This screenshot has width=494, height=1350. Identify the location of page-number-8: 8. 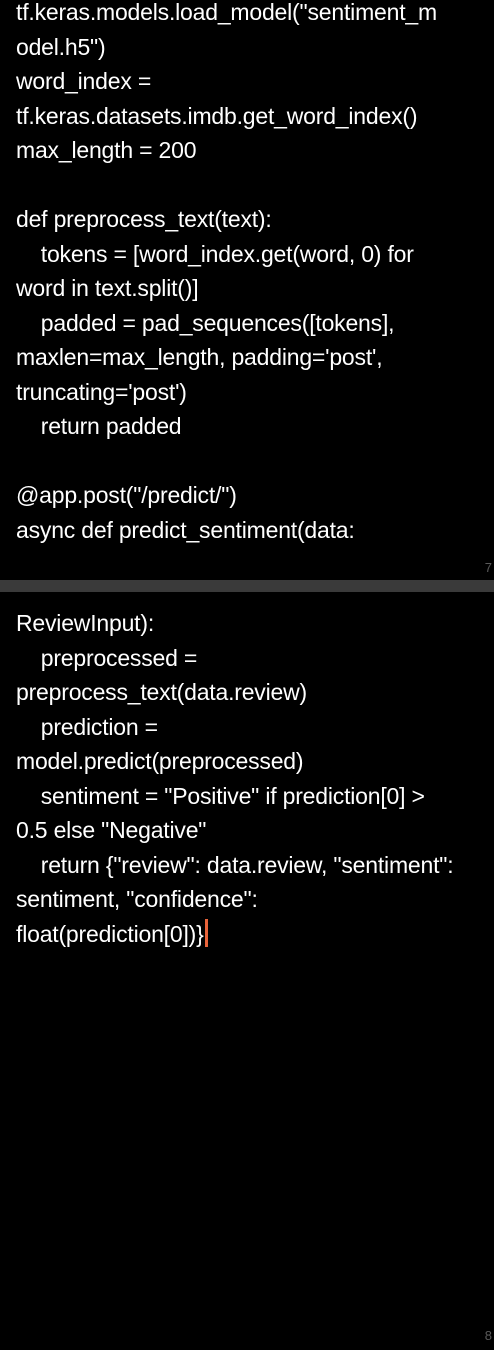
(488, 1335).